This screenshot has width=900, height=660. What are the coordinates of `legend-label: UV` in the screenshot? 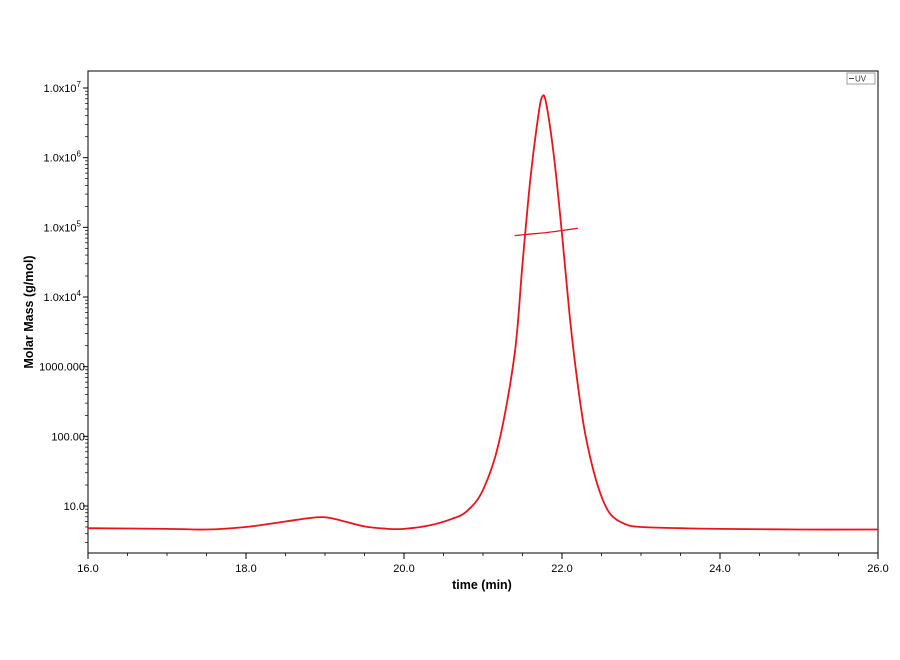 It's located at (861, 79).